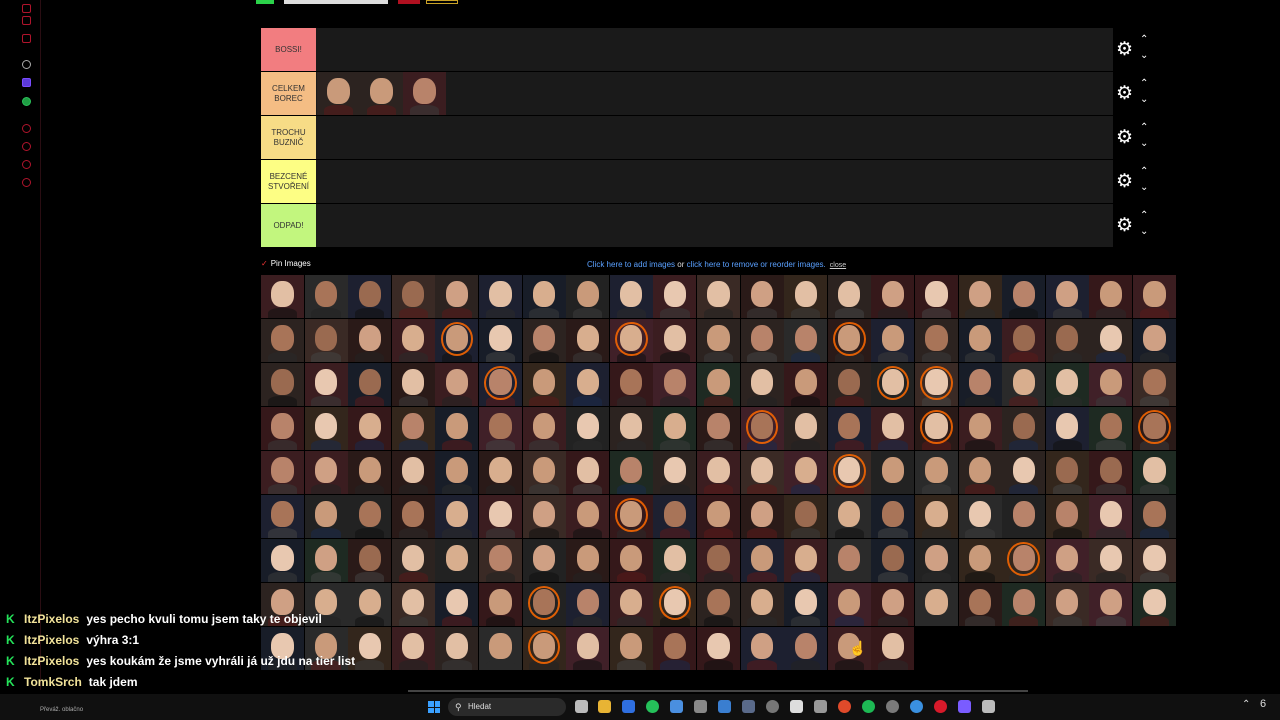 The width and height of the screenshot is (1280, 720). What do you see at coordinates (26, 64) in the screenshot?
I see `openai-icon` at bounding box center [26, 64].